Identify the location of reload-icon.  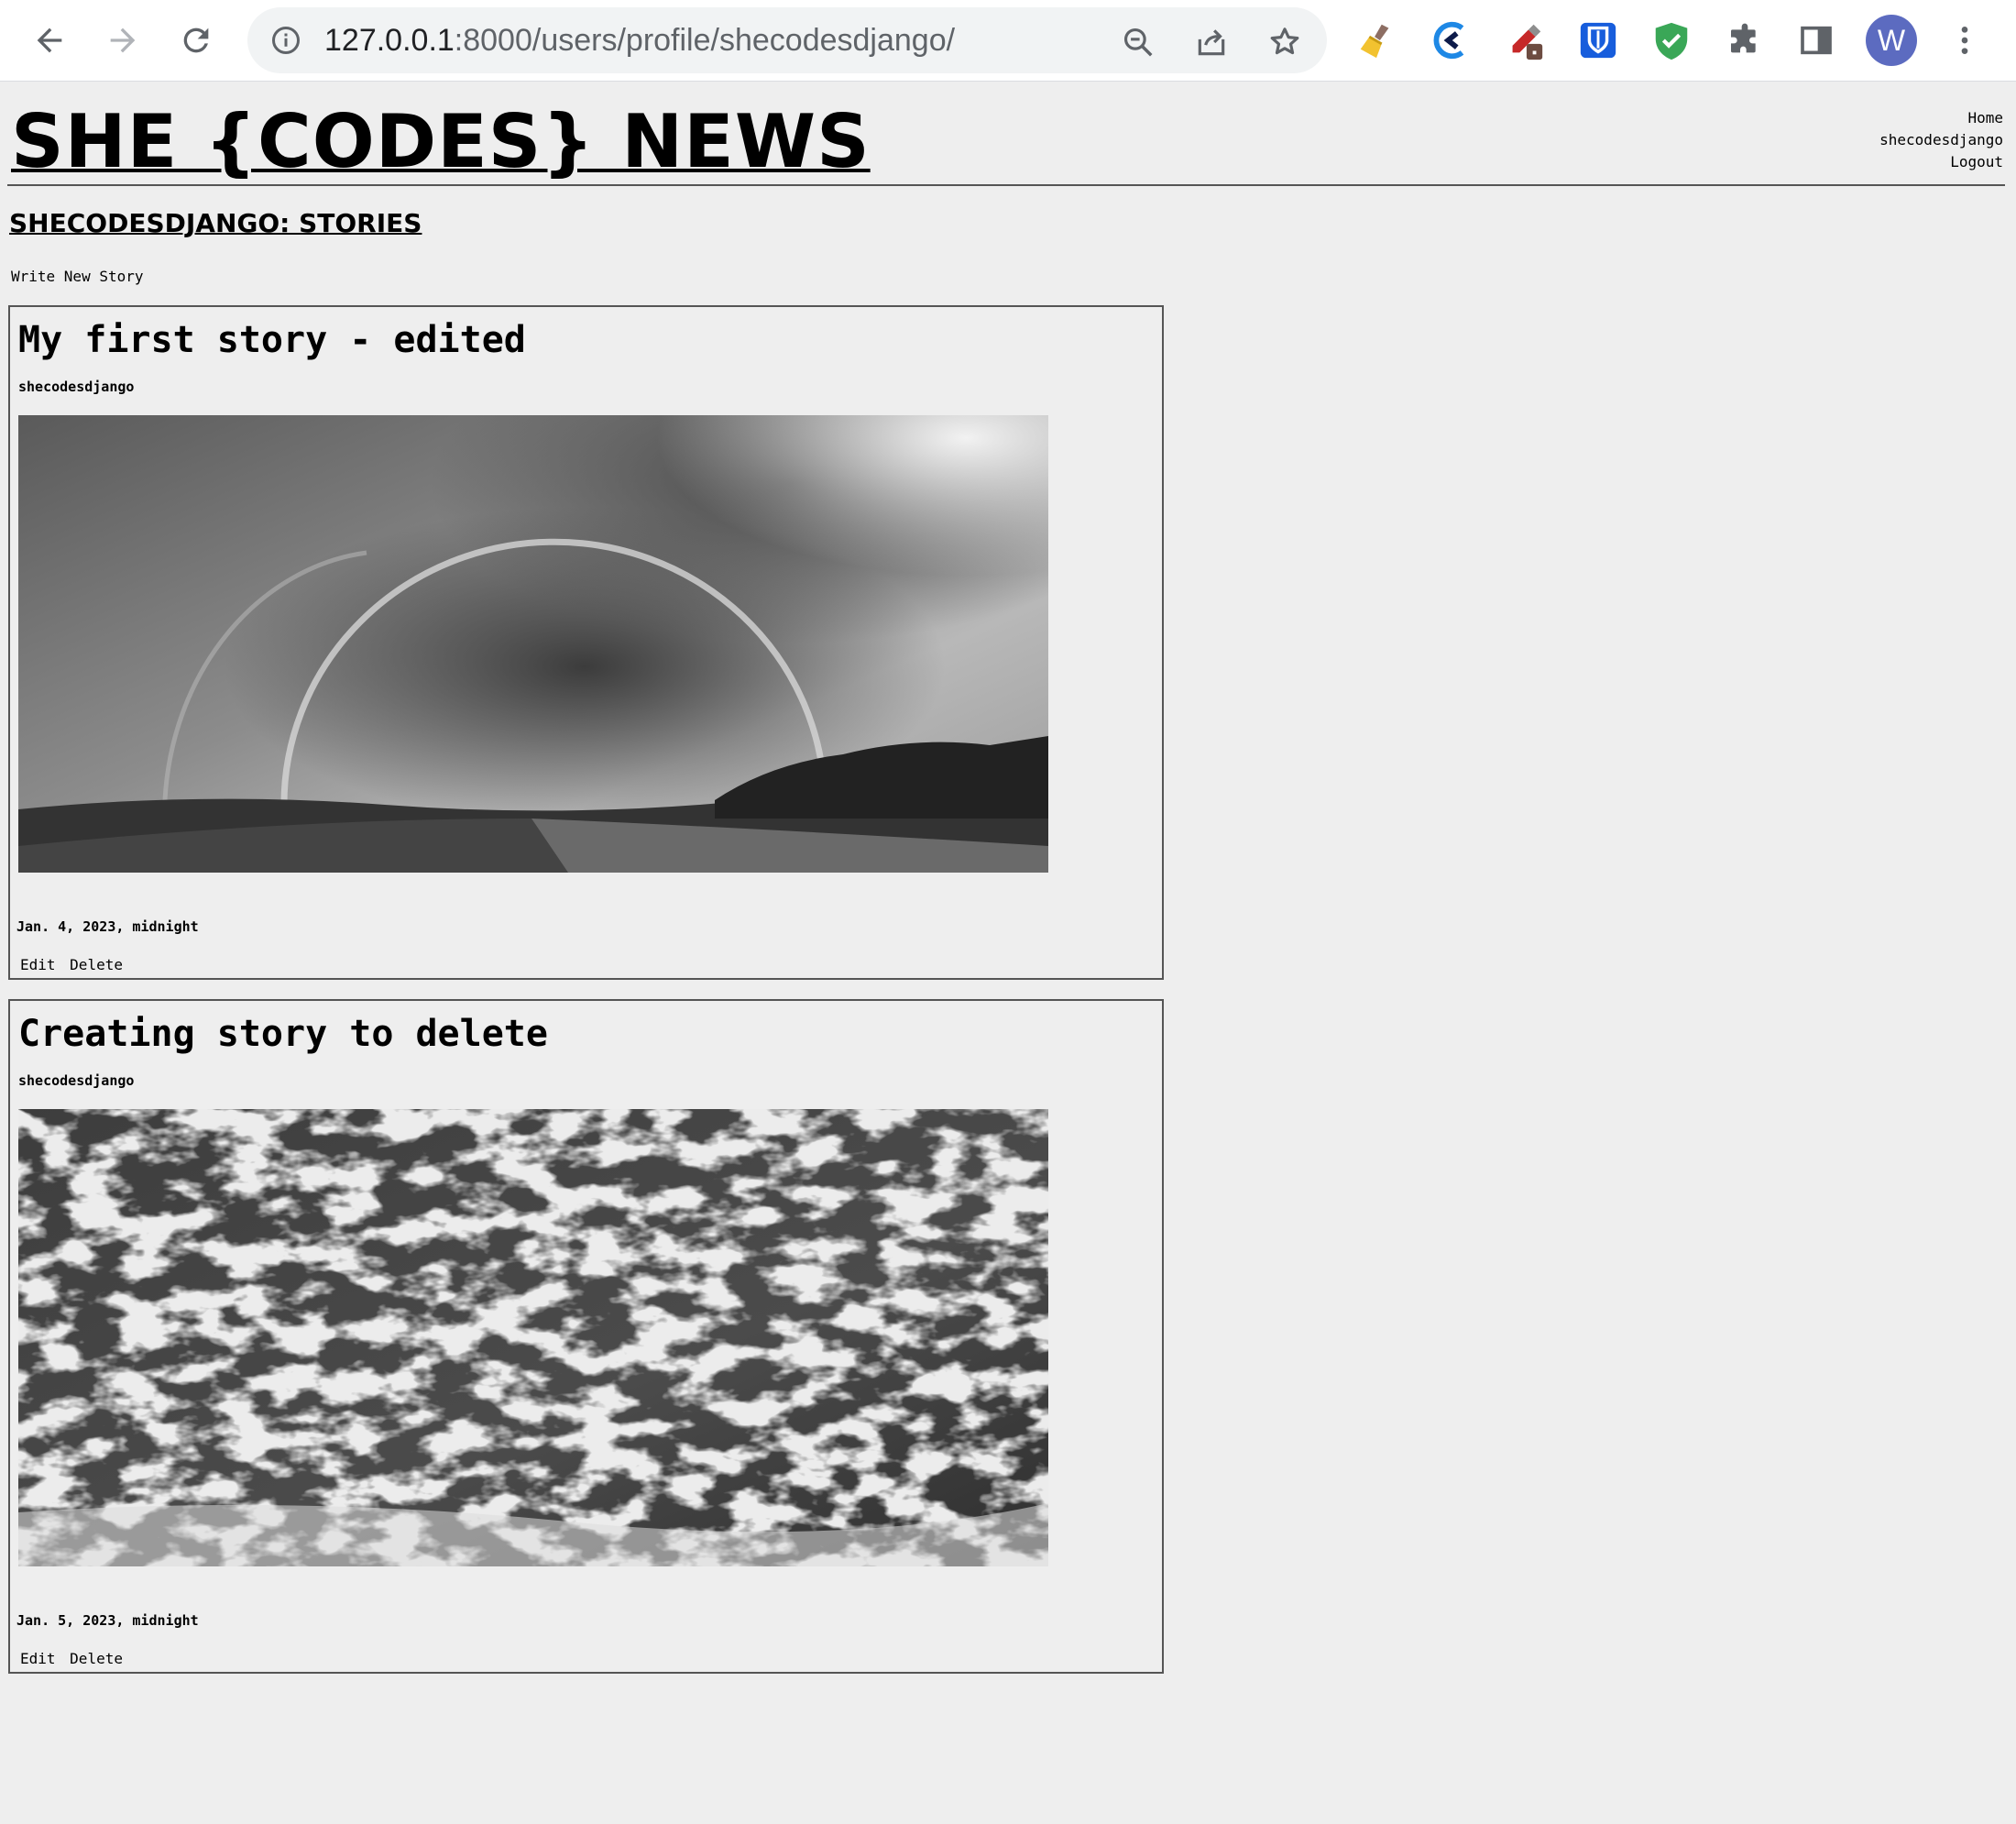
(196, 40).